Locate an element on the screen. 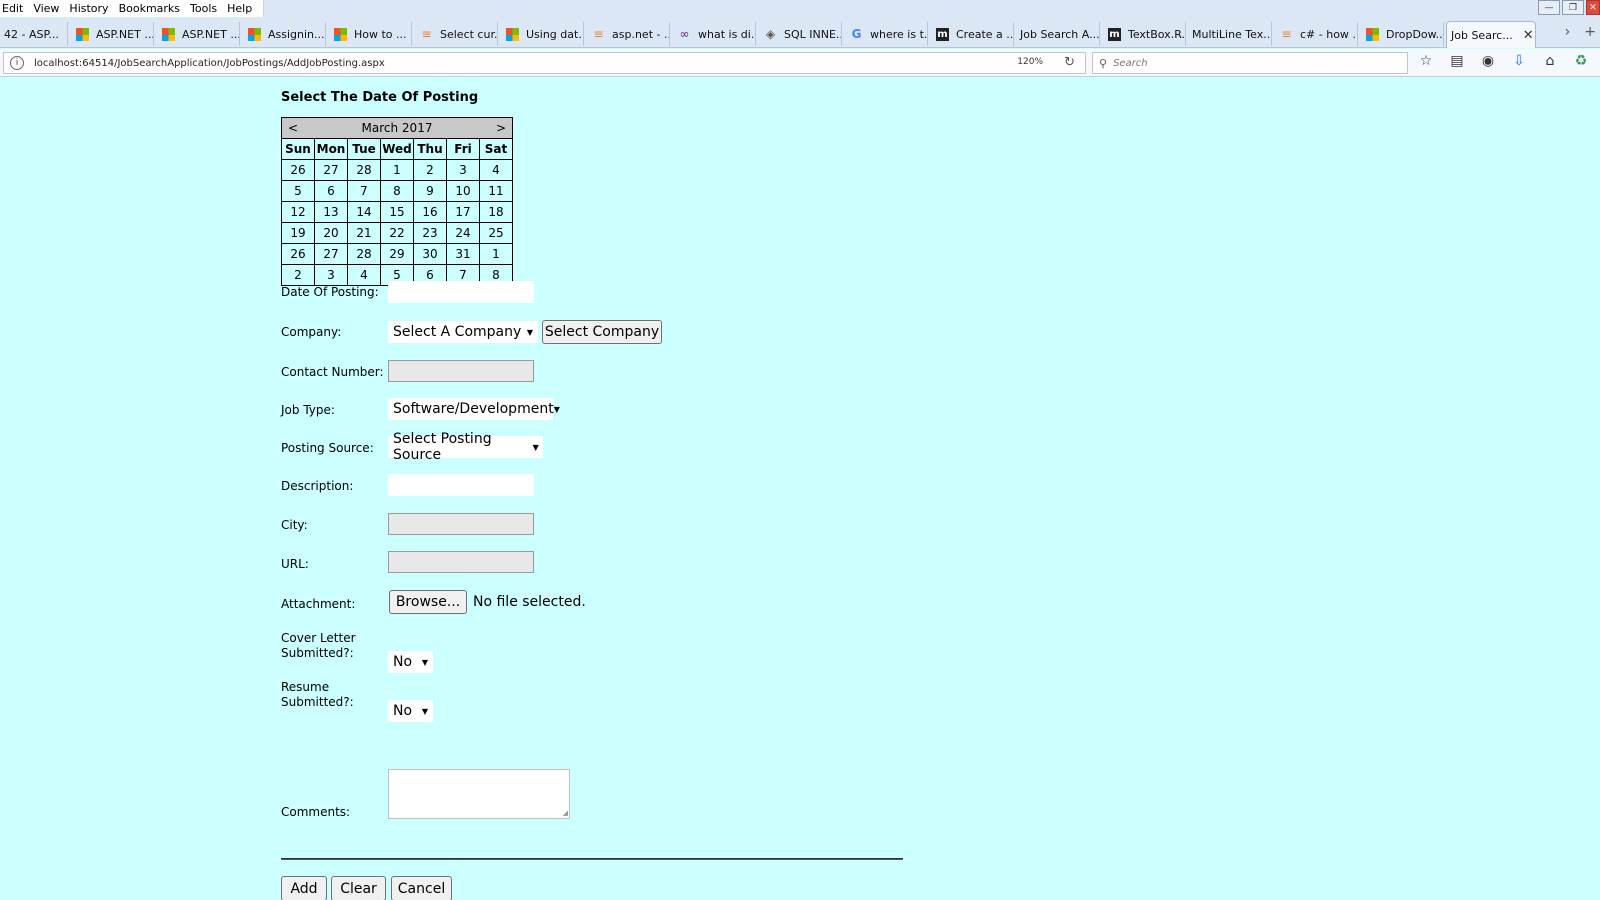  calendar-day: 8 is located at coordinates (397, 191).